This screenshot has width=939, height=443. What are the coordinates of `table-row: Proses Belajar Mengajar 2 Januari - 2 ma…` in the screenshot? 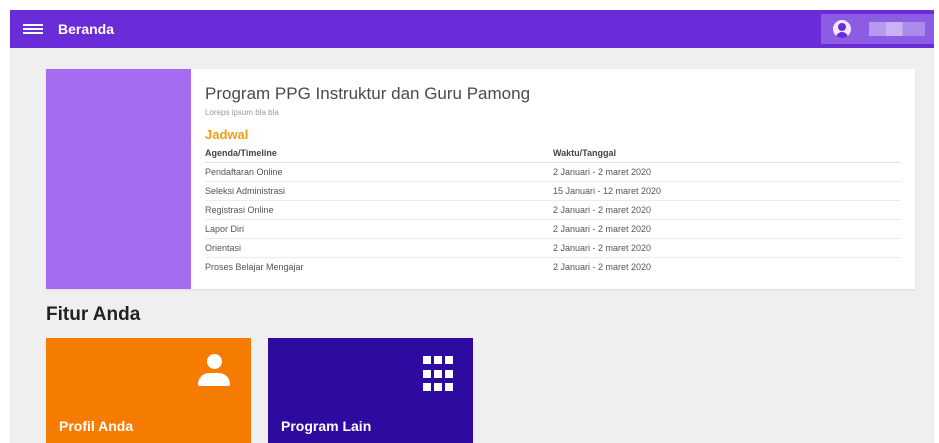 It's located at (553, 266).